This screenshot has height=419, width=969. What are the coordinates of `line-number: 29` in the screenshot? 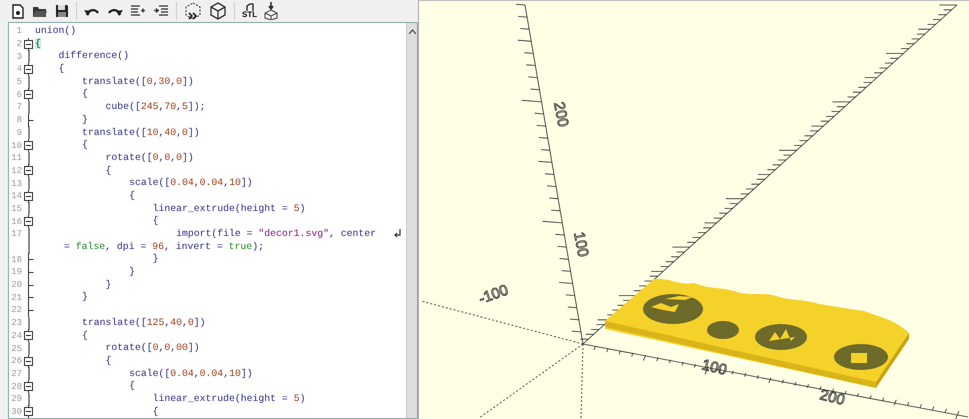 It's located at (16, 399).